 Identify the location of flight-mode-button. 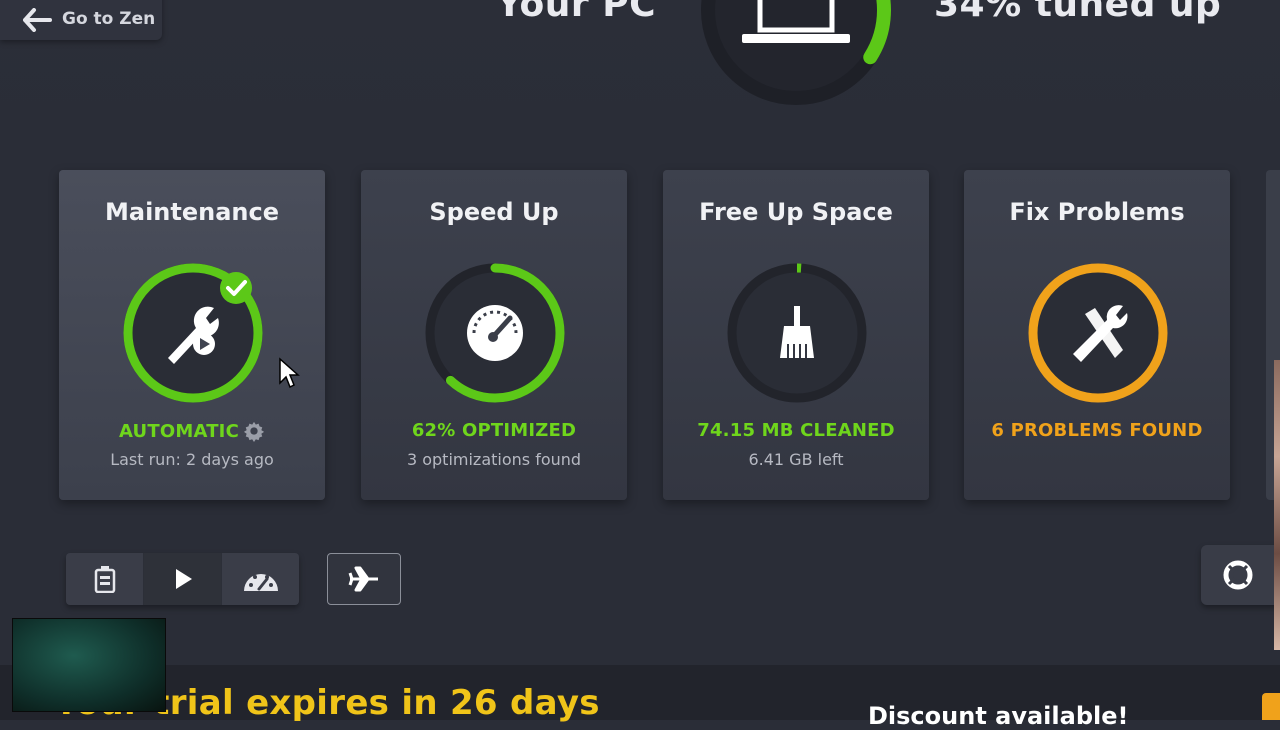
(364, 579).